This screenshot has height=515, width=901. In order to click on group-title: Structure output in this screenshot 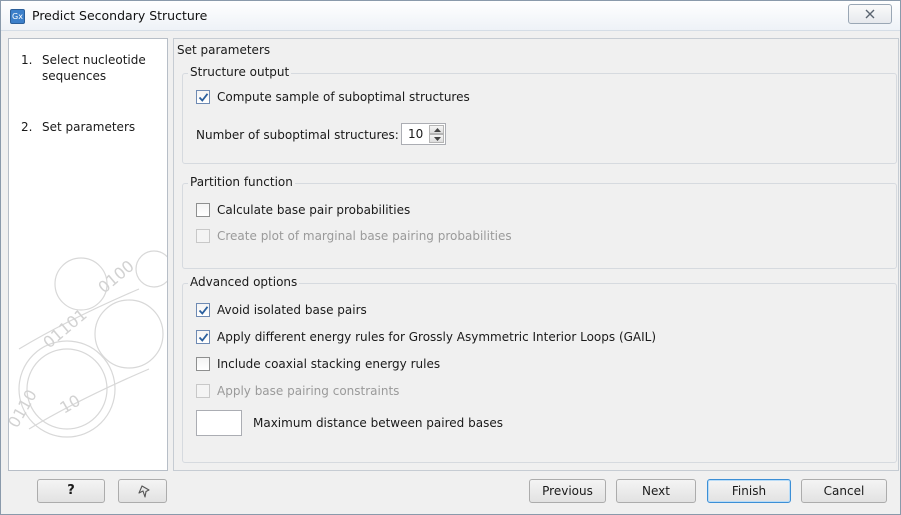, I will do `click(240, 72)`.